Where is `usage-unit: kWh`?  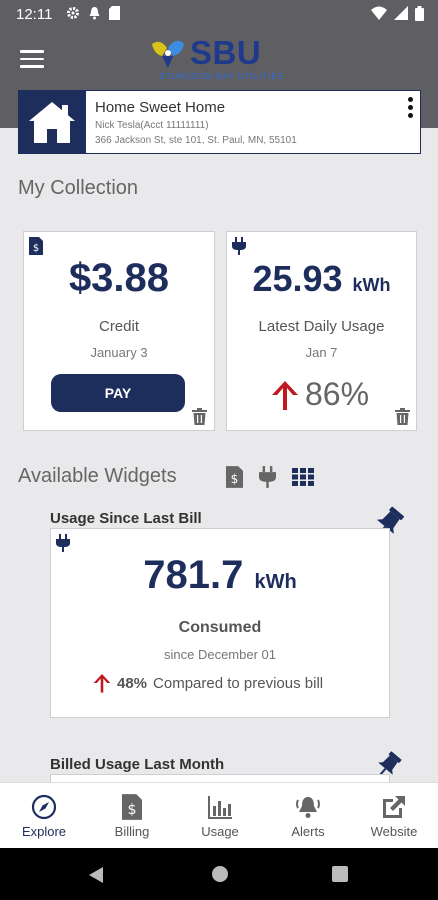
usage-unit: kWh is located at coordinates (371, 285).